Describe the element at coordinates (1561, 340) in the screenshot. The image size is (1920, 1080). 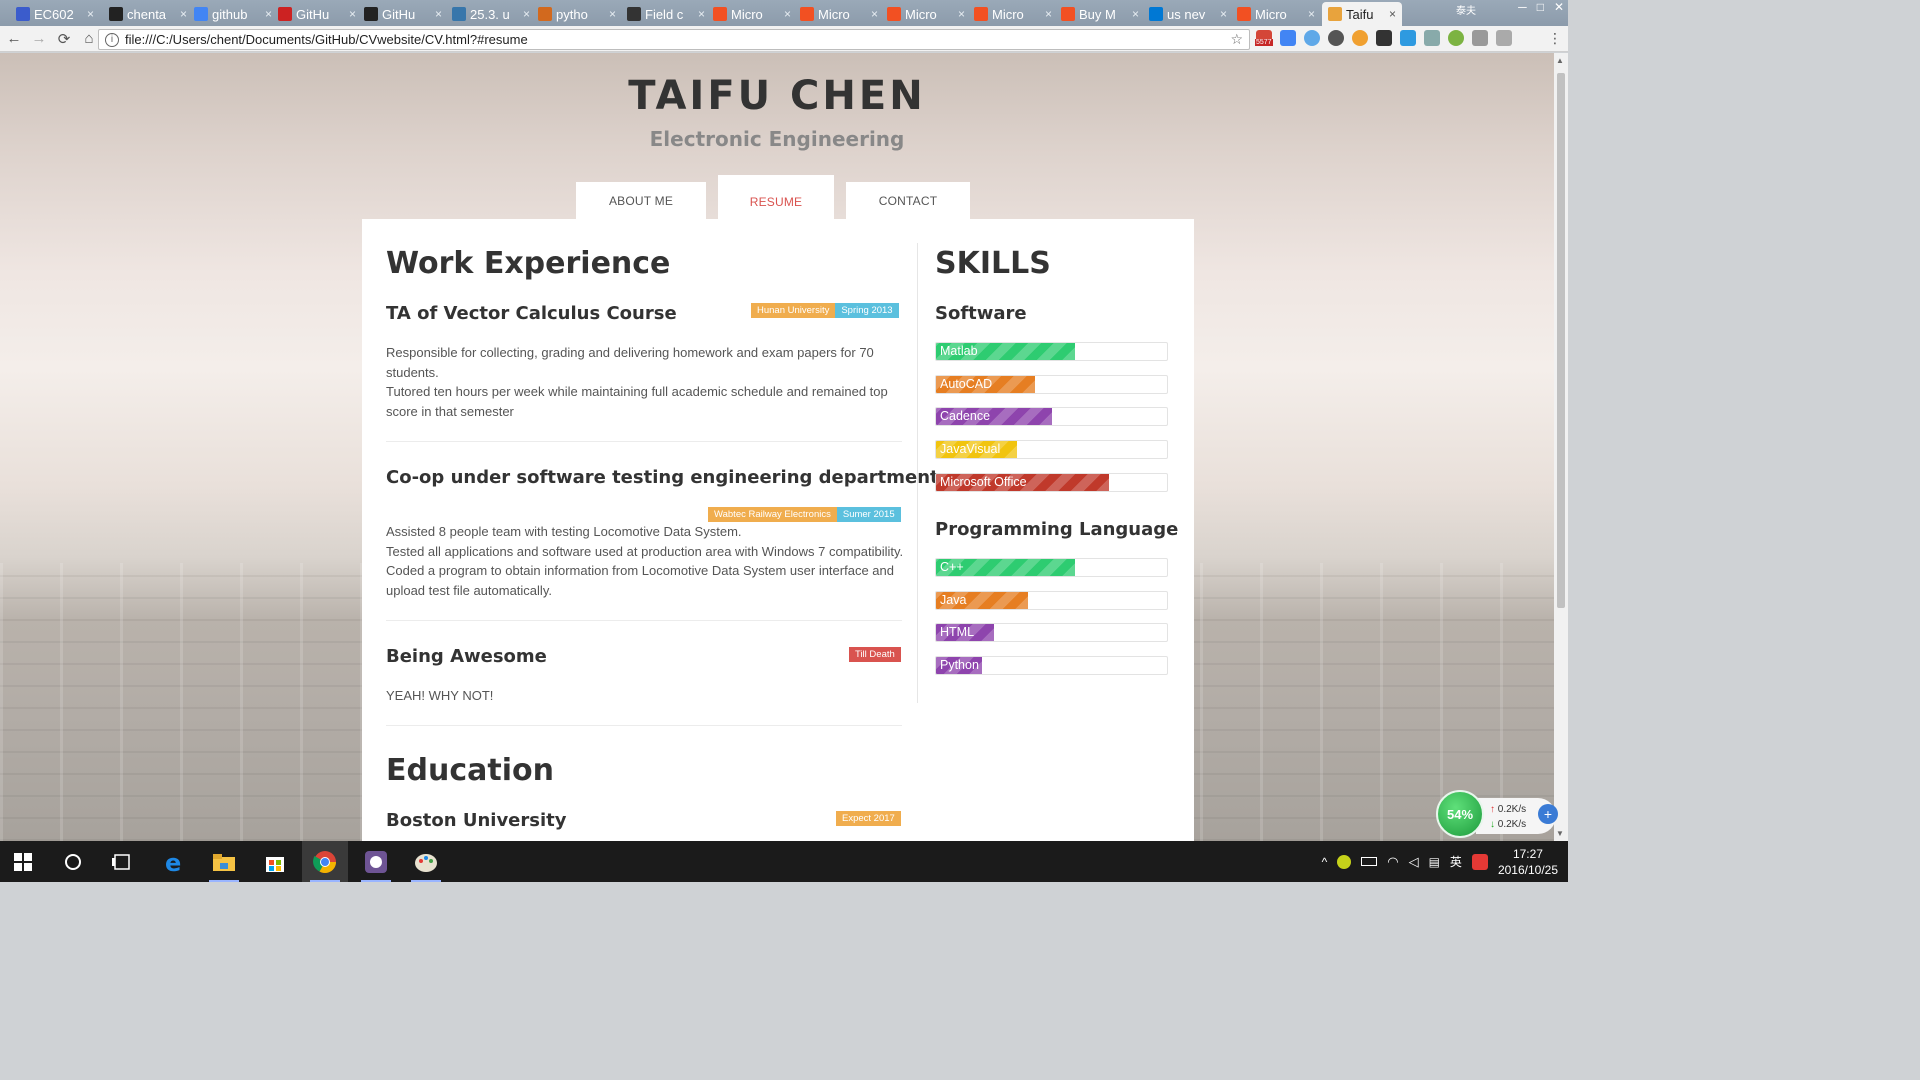
I see `scrollbar-thumb` at that location.